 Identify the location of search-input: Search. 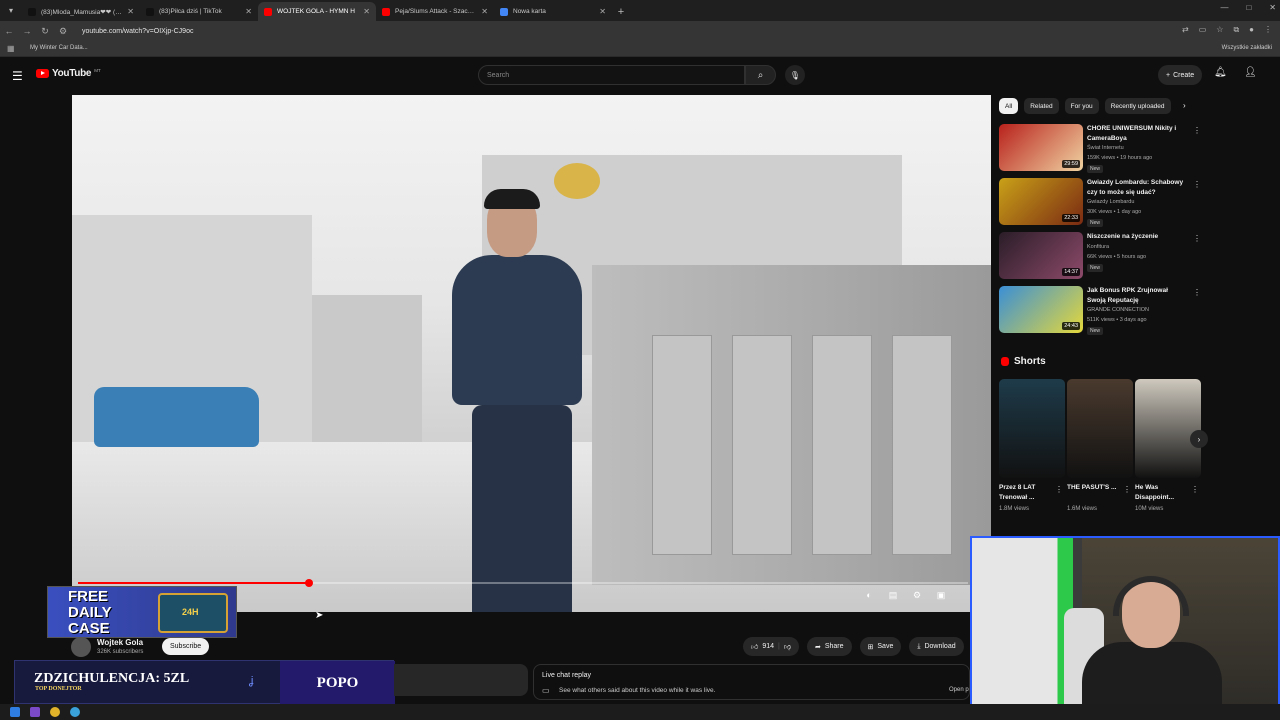
(611, 75).